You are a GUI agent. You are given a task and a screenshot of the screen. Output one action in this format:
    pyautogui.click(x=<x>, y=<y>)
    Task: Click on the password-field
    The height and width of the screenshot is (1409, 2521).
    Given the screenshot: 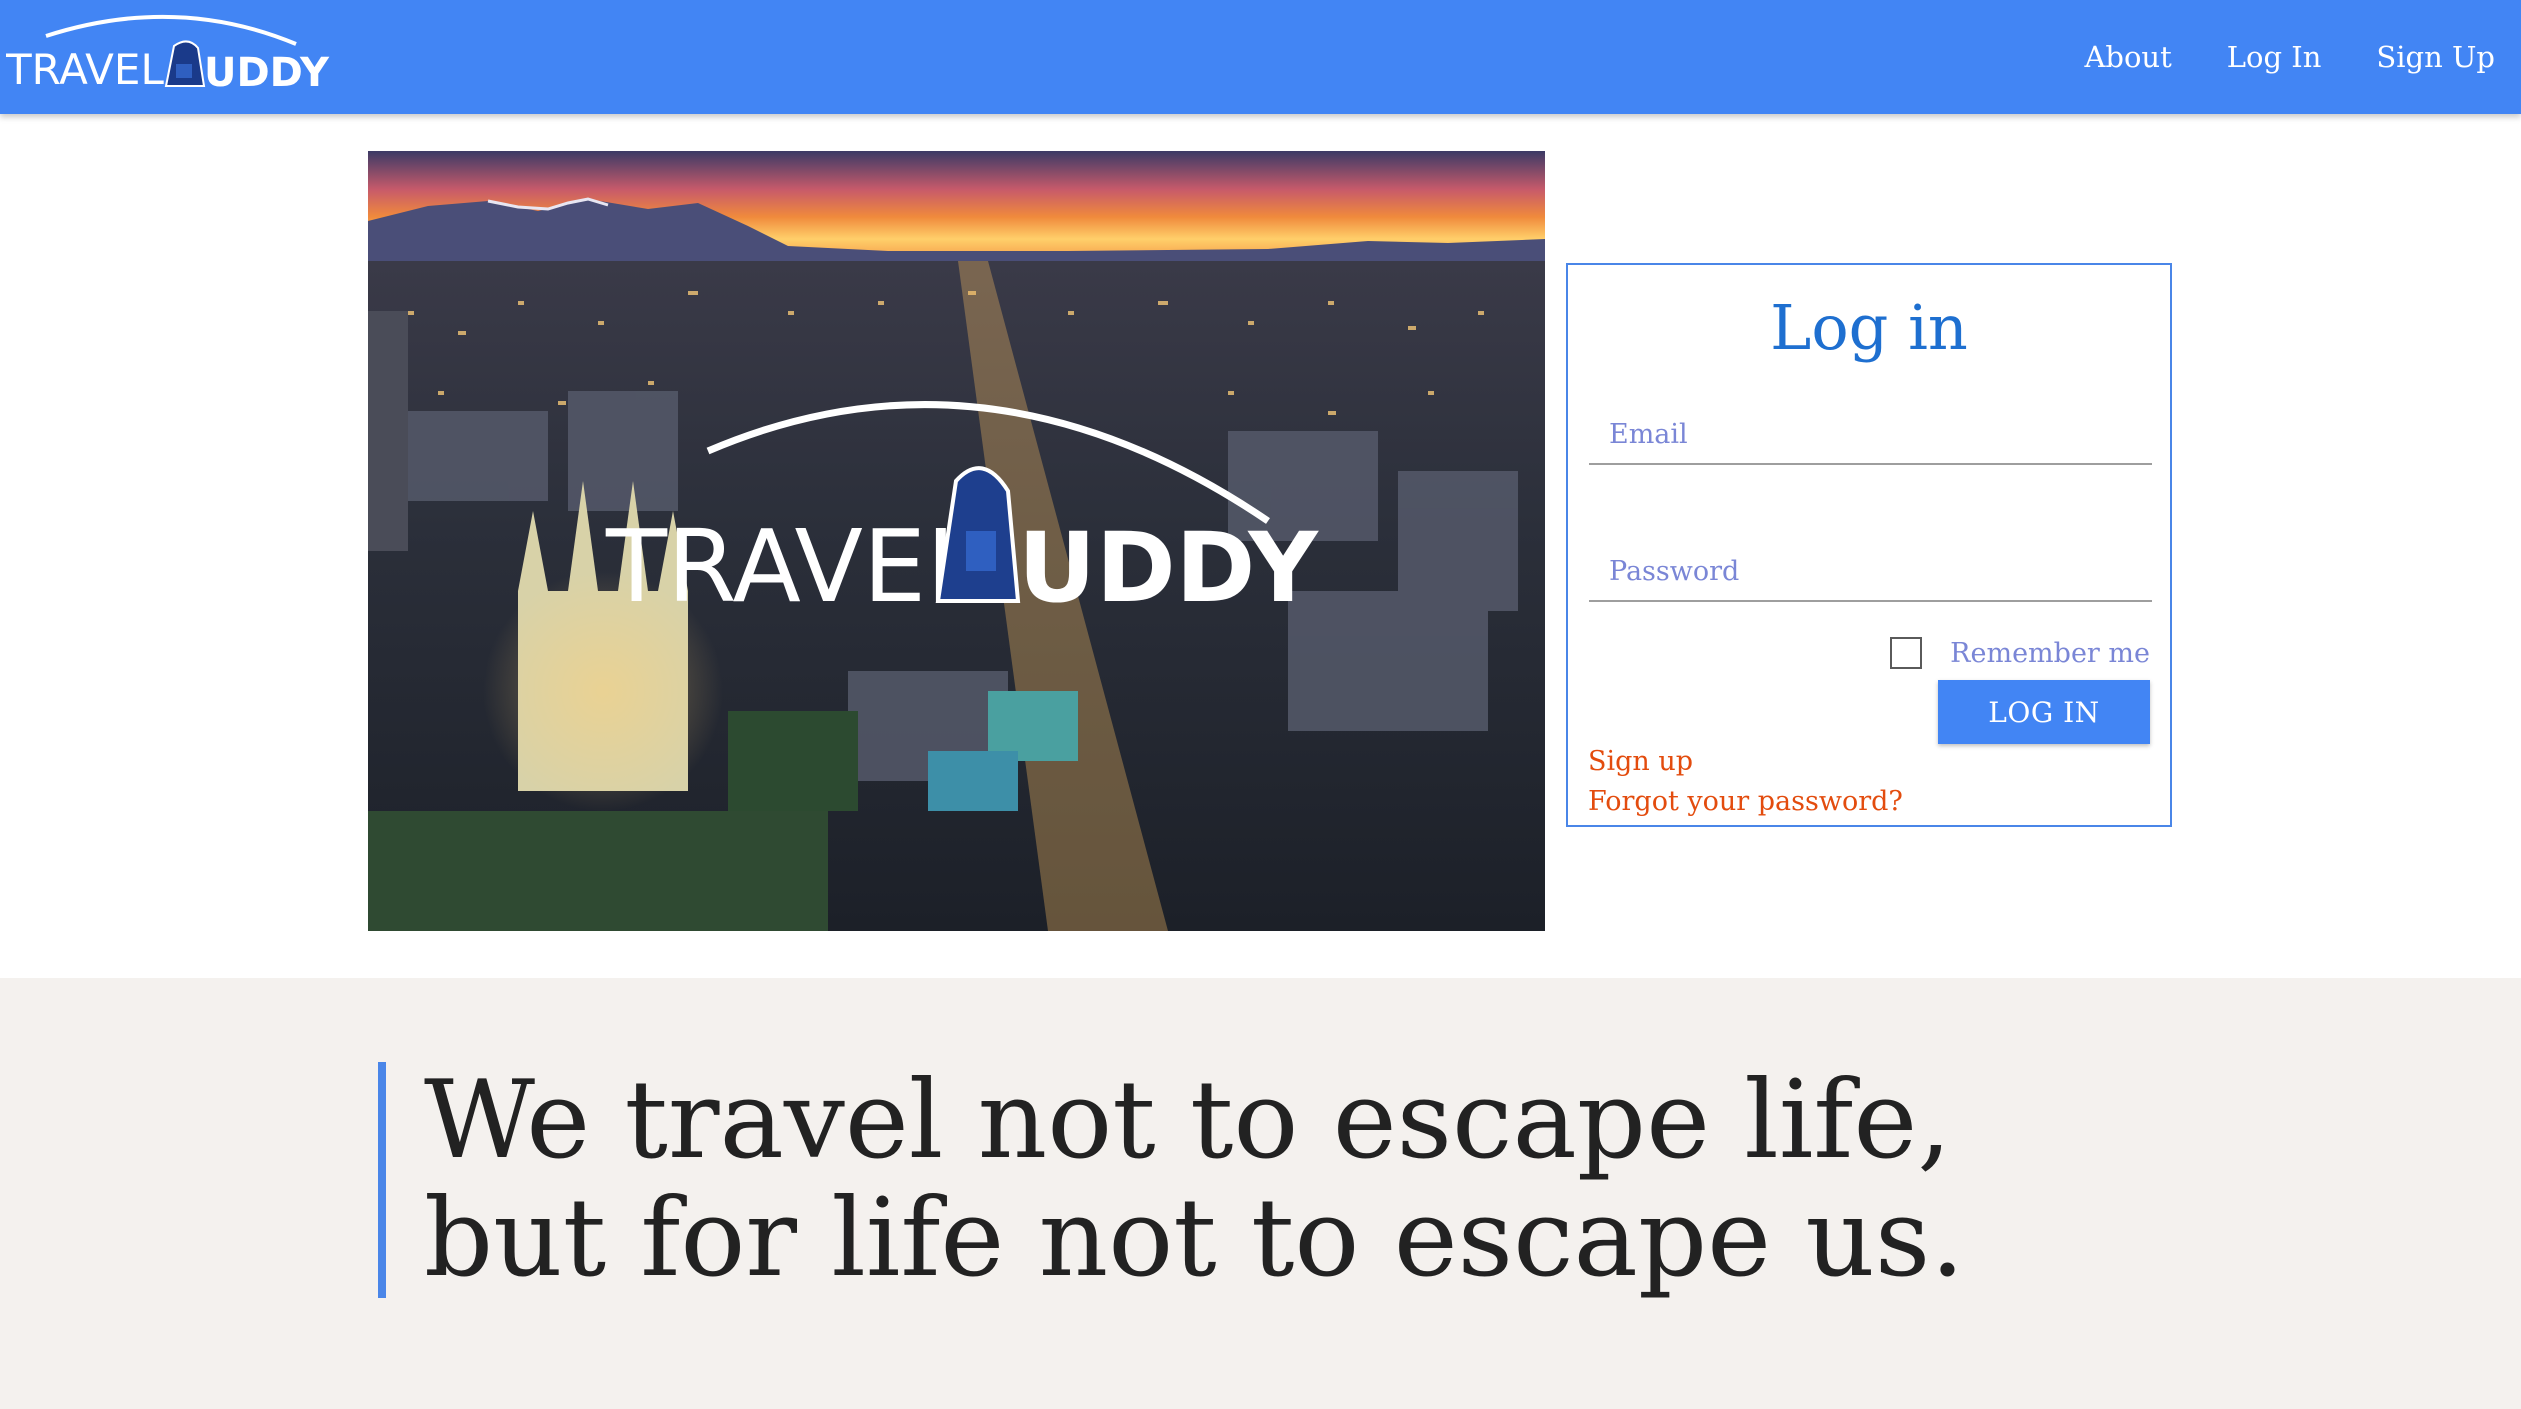 What is the action you would take?
    pyautogui.click(x=1870, y=572)
    